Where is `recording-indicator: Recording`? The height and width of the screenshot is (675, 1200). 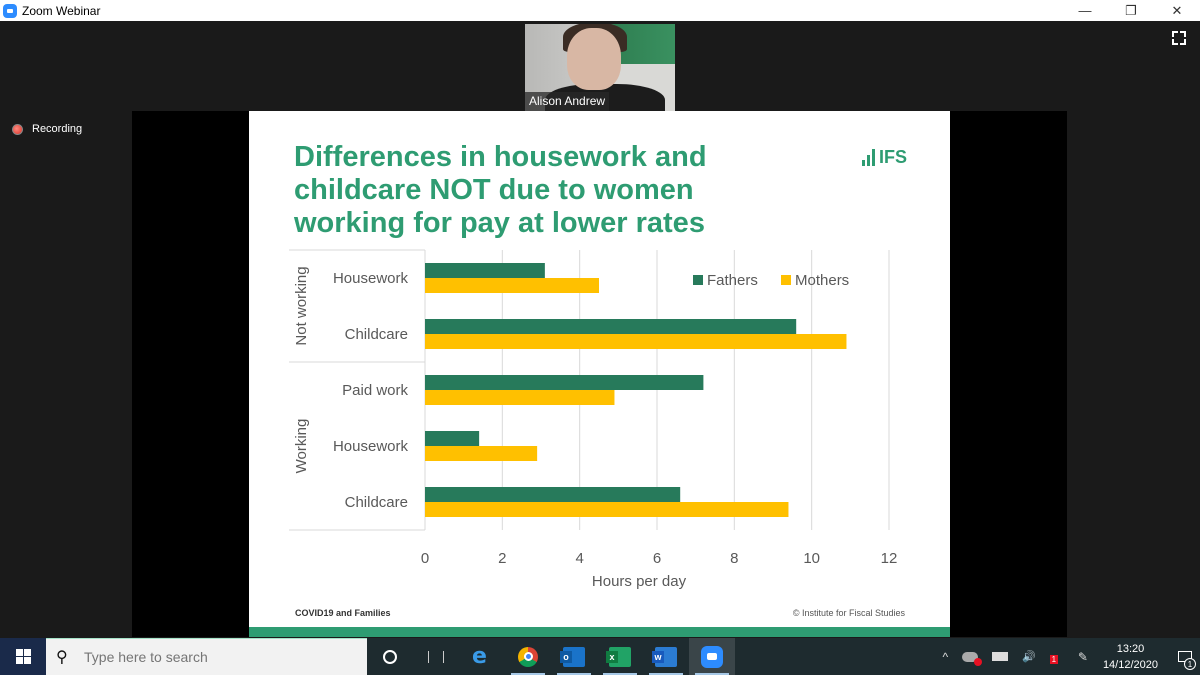
recording-indicator: Recording is located at coordinates (47, 129).